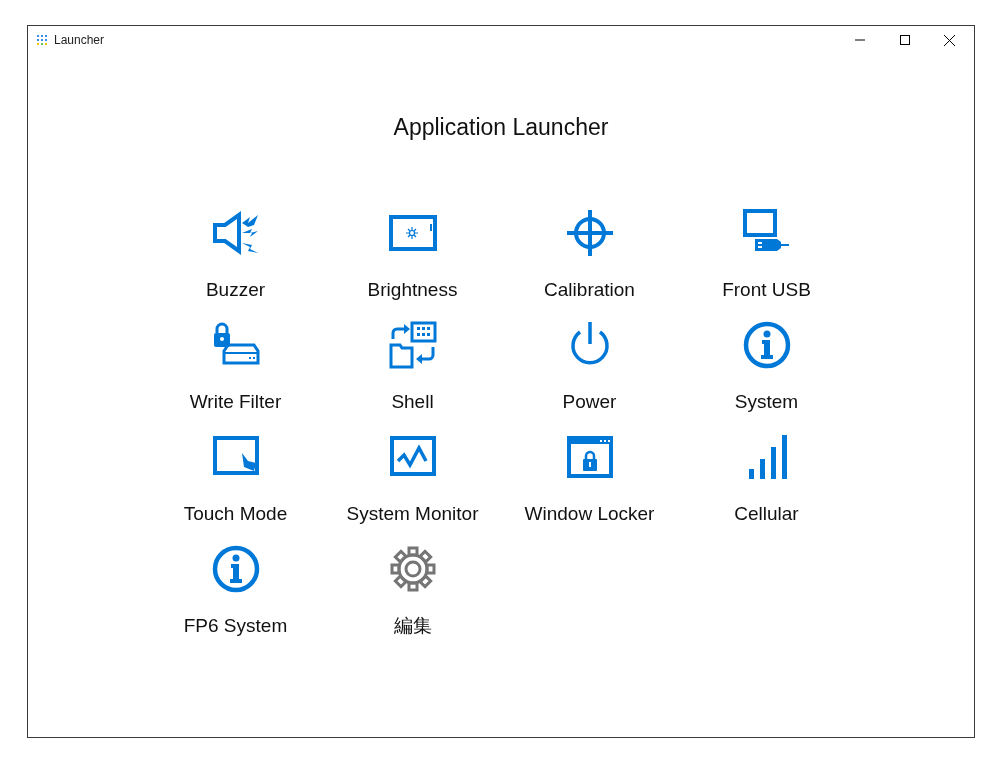  I want to click on speaker-icon, so click(235, 232).